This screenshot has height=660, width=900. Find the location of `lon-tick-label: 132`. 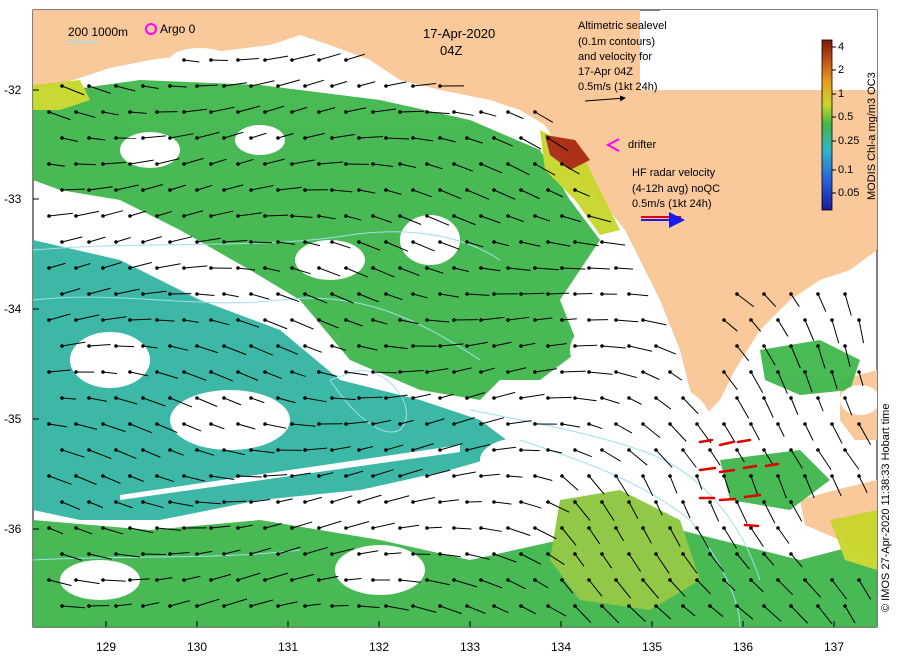

lon-tick-label: 132 is located at coordinates (379, 647).